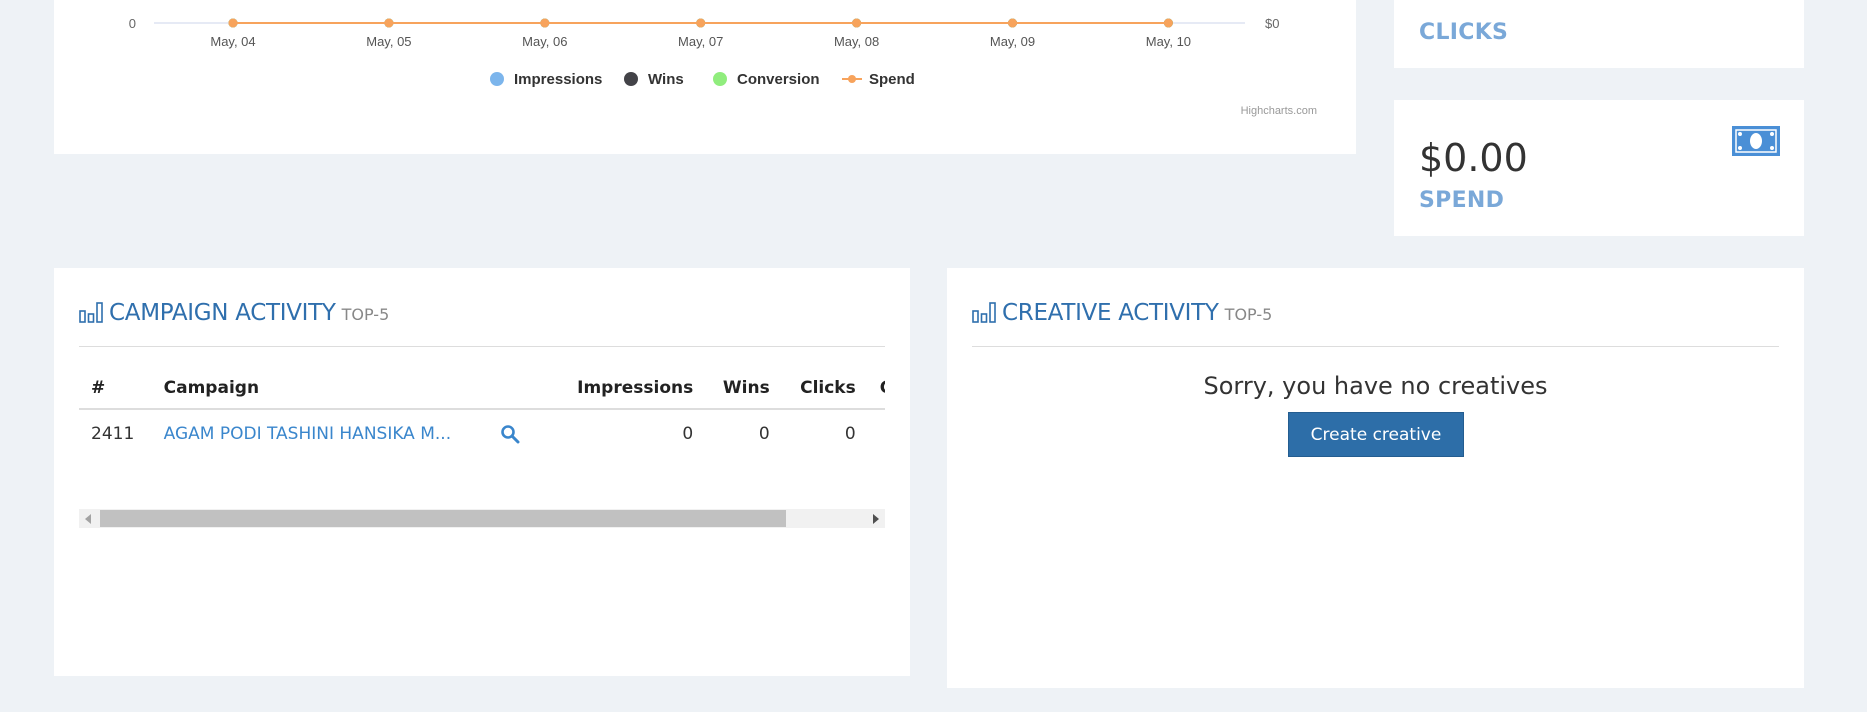 The width and height of the screenshot is (1867, 712). What do you see at coordinates (778, 79) in the screenshot?
I see `legend-label: Conversion` at bounding box center [778, 79].